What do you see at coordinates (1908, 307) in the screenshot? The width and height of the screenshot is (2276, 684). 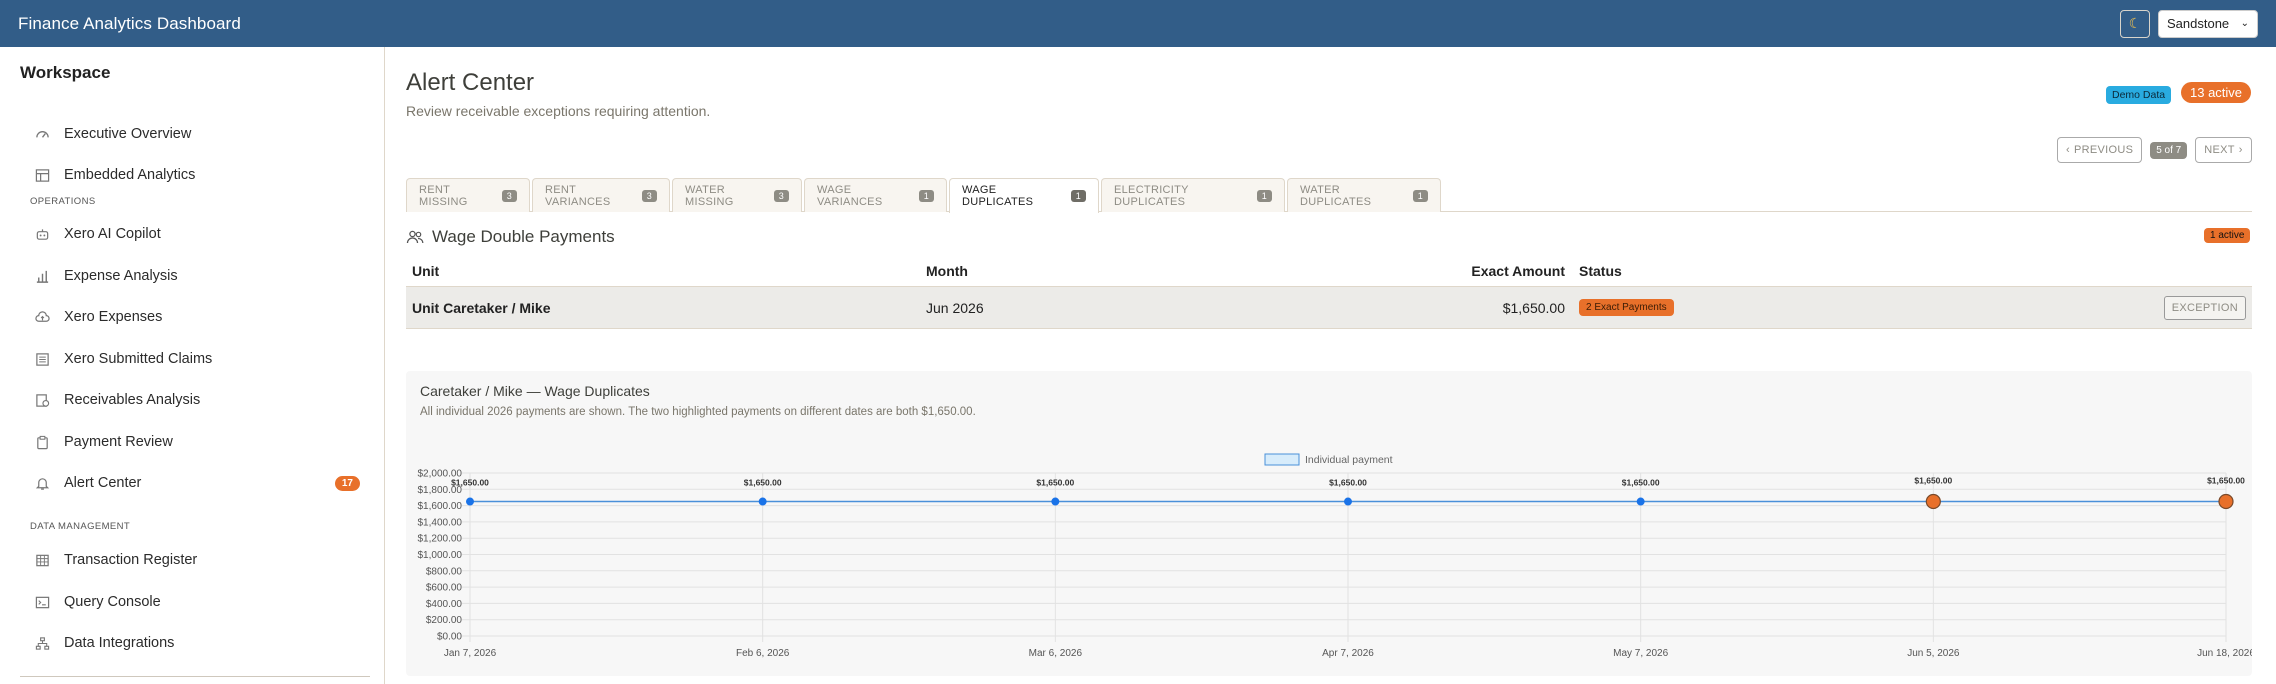 I see `cell-status: 2 Exact Payments EXCEPTION` at bounding box center [1908, 307].